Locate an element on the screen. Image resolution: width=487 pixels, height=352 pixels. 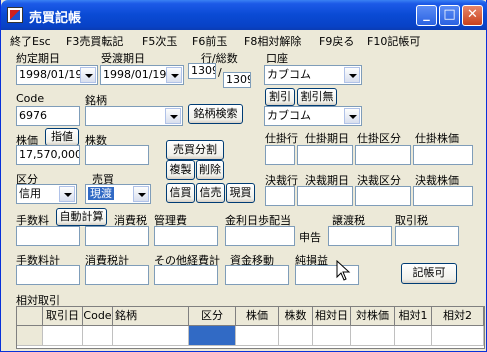
consumption-tax-field is located at coordinates (117, 236).